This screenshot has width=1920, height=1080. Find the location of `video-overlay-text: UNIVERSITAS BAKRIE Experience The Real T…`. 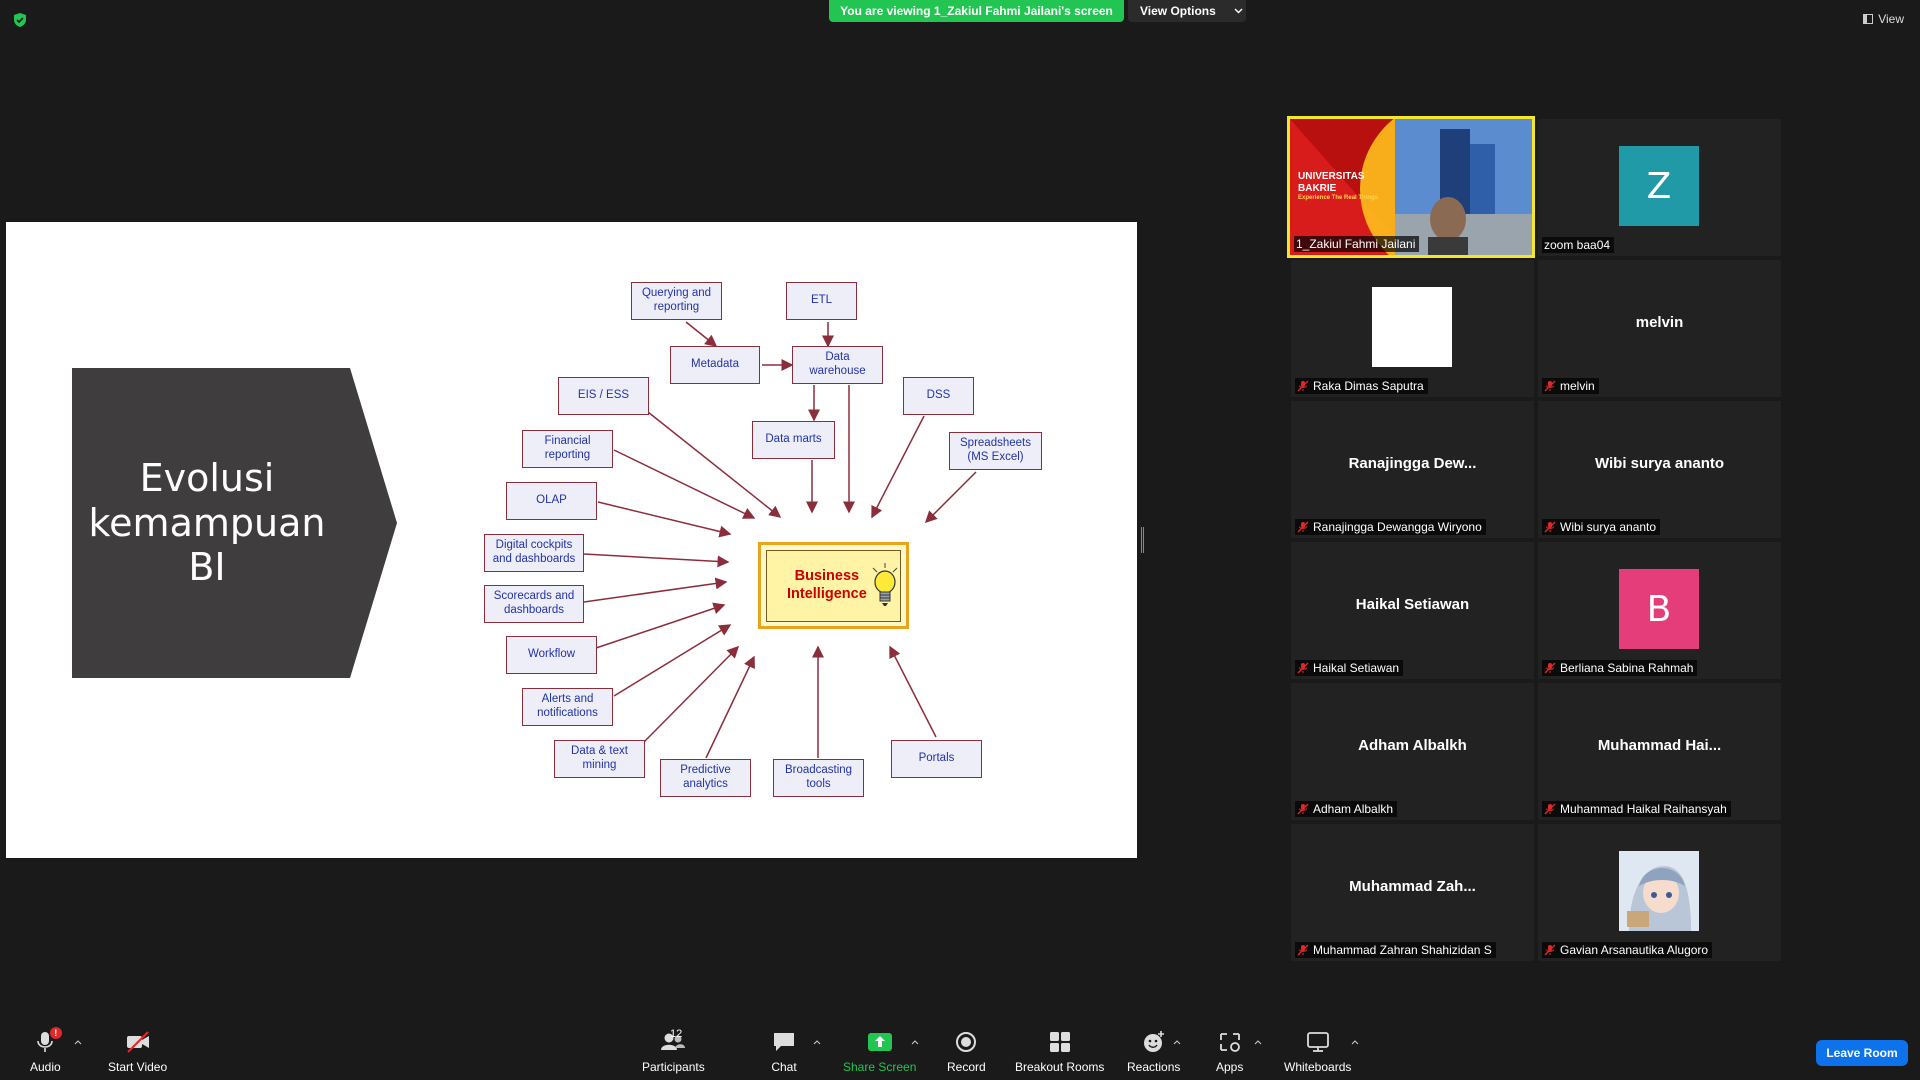

video-overlay-text: UNIVERSITAS BAKRIE Experience The Real T… is located at coordinates (1338, 186).